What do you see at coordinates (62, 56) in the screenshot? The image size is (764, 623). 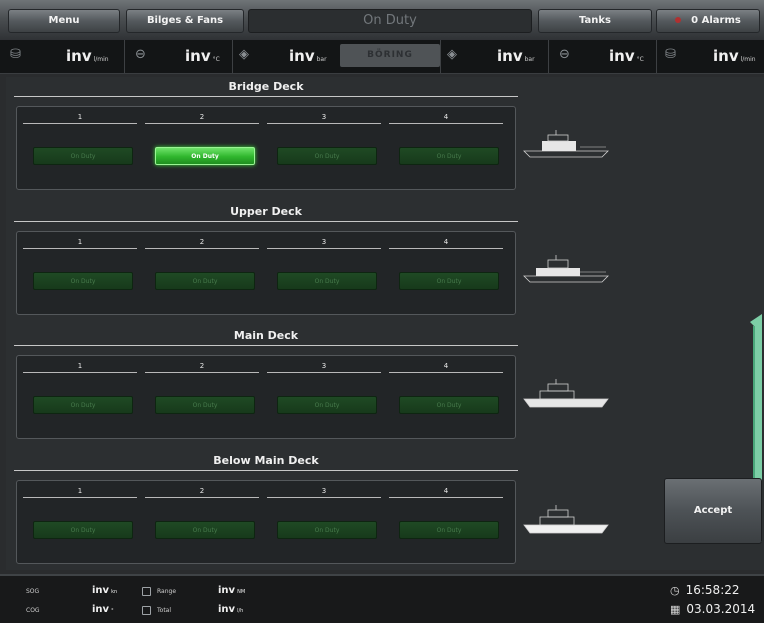 I see `sensor-item-1: ⛁ inv l/min` at bounding box center [62, 56].